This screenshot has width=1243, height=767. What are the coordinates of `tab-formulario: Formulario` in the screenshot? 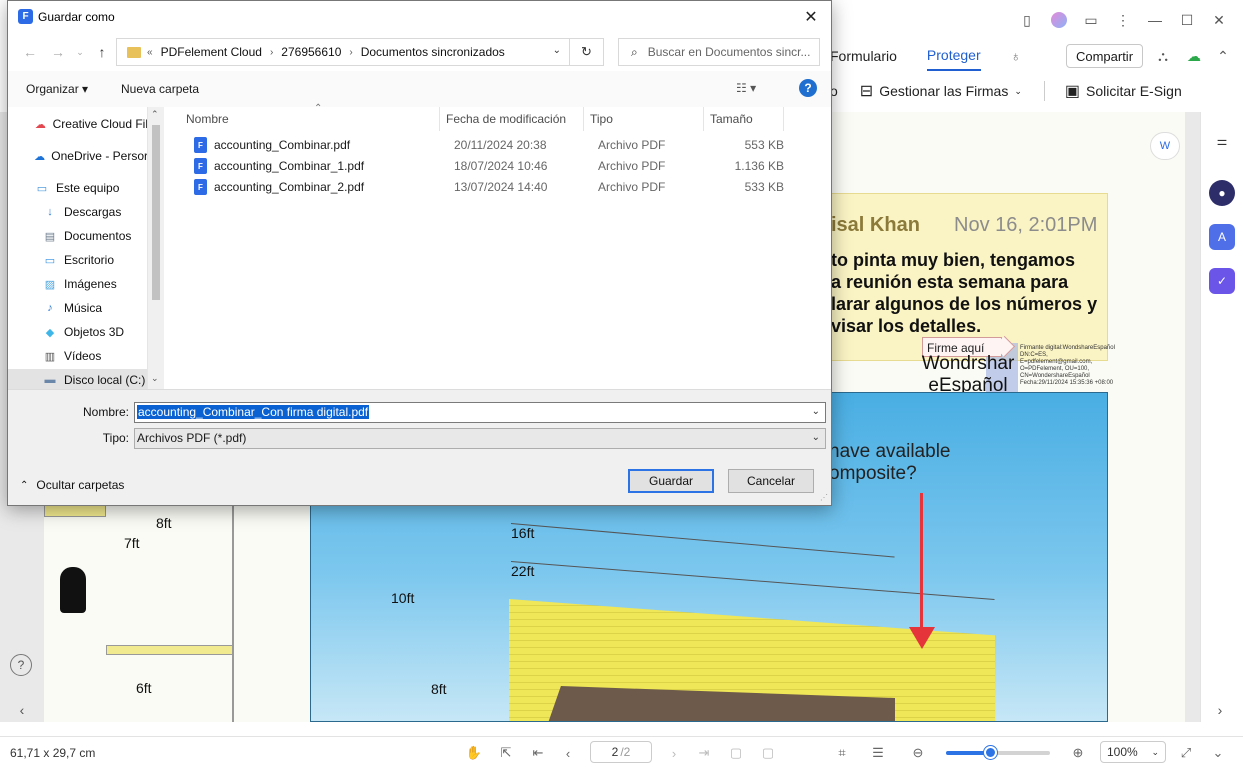 It's located at (863, 56).